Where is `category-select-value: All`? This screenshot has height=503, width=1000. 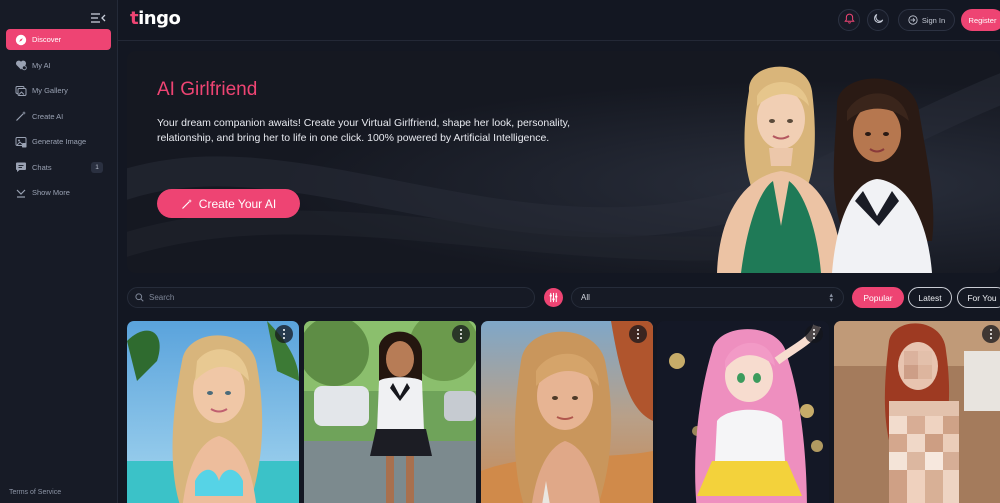
category-select-value: All is located at coordinates (585, 297).